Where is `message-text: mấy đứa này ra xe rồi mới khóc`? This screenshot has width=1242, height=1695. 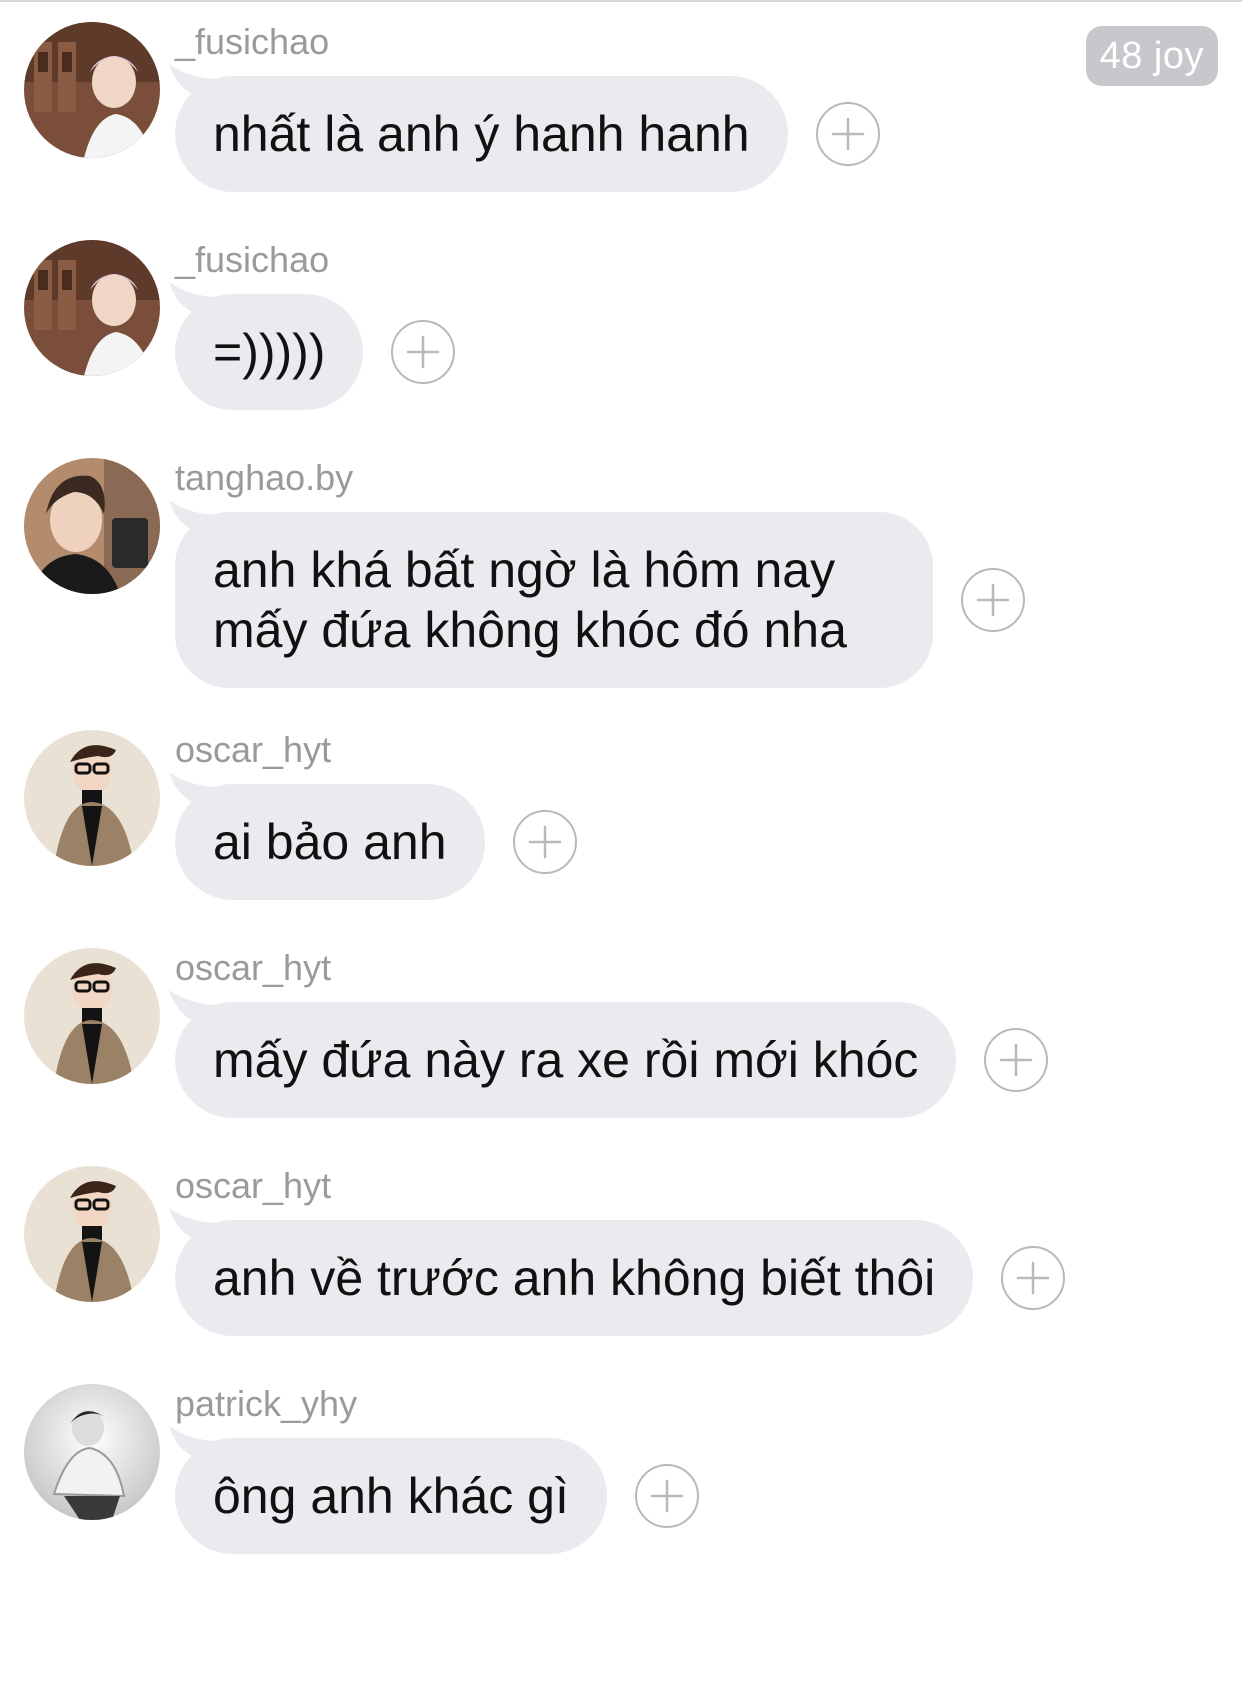 message-text: mấy đứa này ra xe rồi mới khóc is located at coordinates (566, 1060).